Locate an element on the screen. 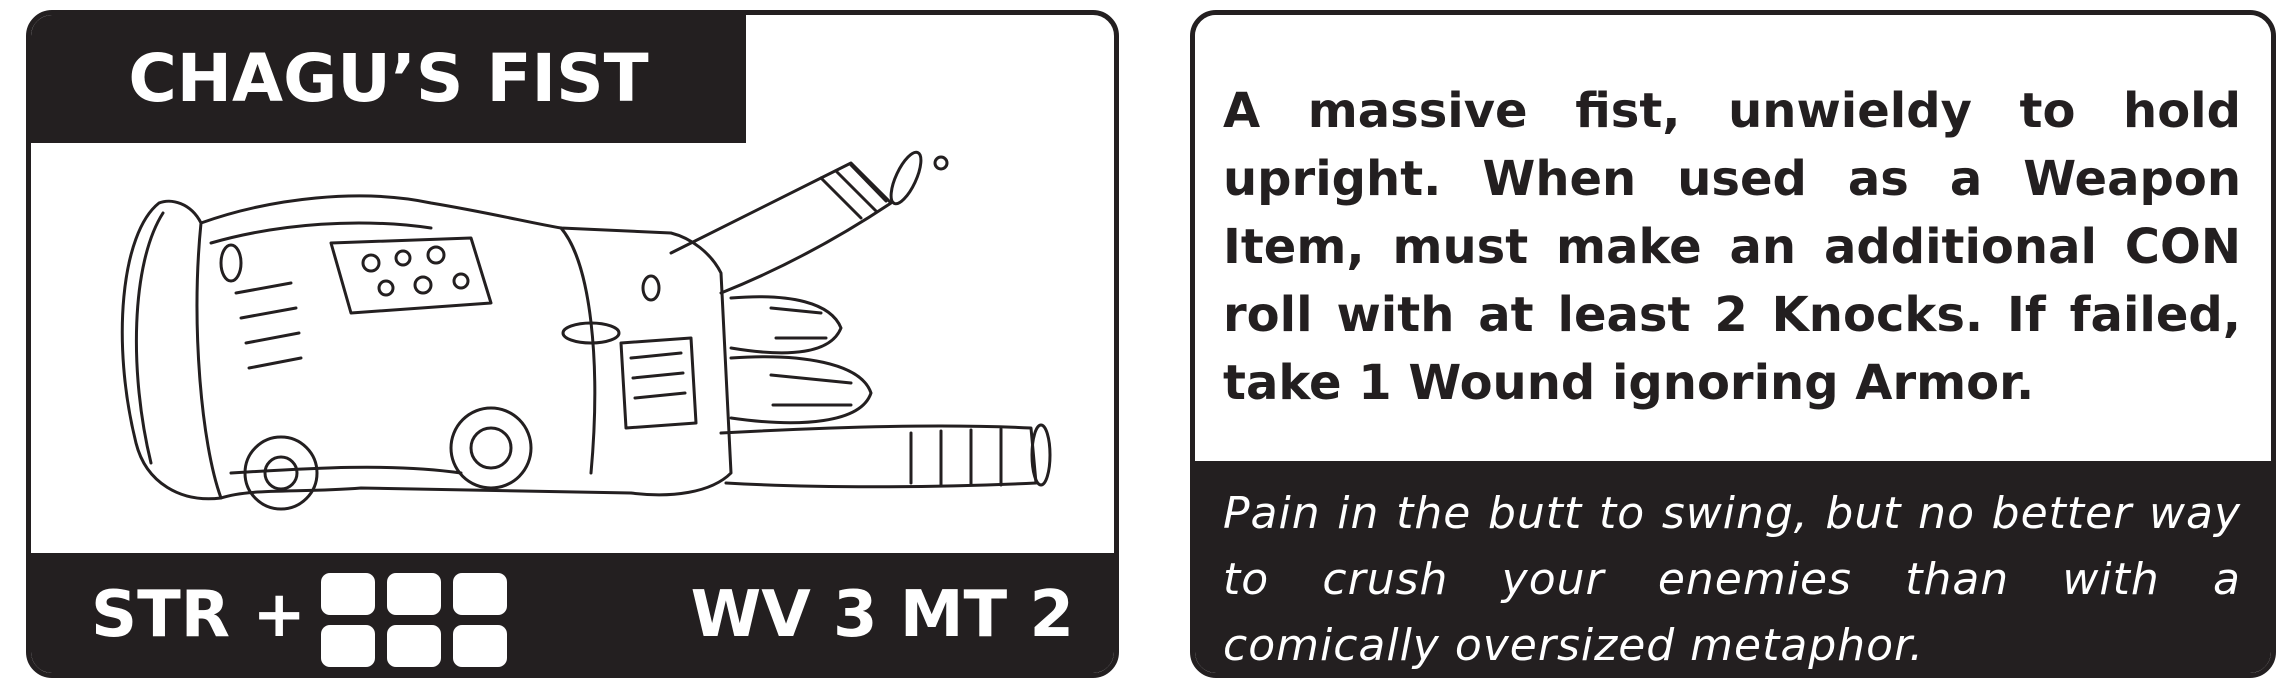 The image size is (2291, 685). stat-pips is located at coordinates (416, 620).